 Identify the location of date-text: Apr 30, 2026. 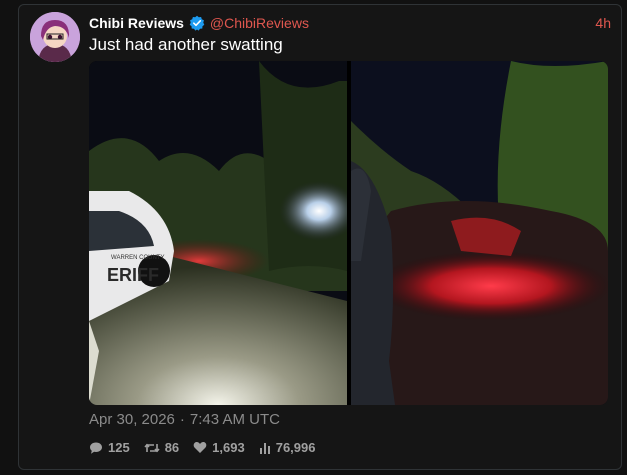
(132, 419).